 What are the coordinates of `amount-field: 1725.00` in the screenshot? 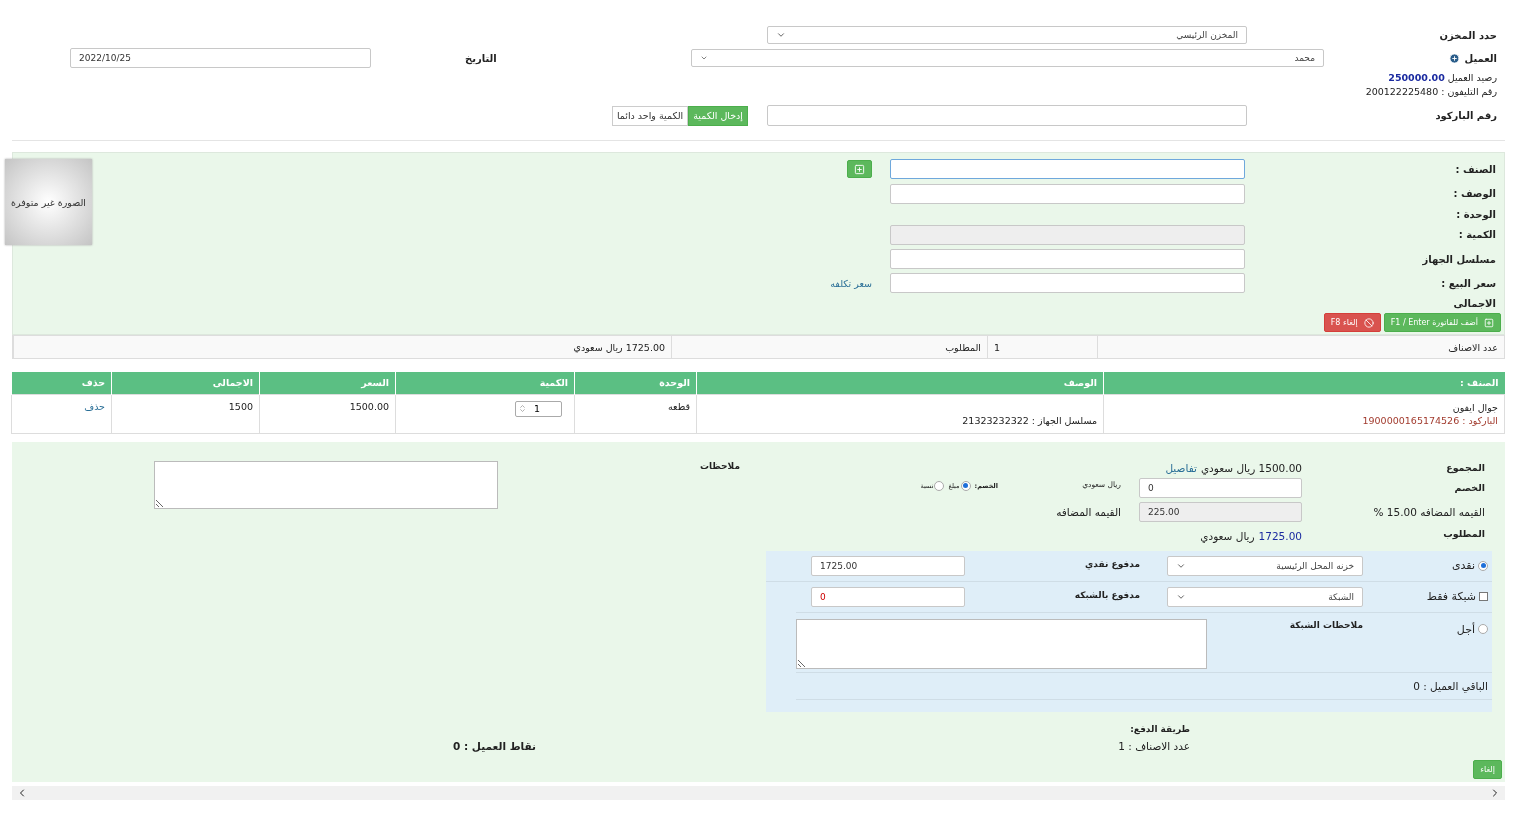 It's located at (888, 565).